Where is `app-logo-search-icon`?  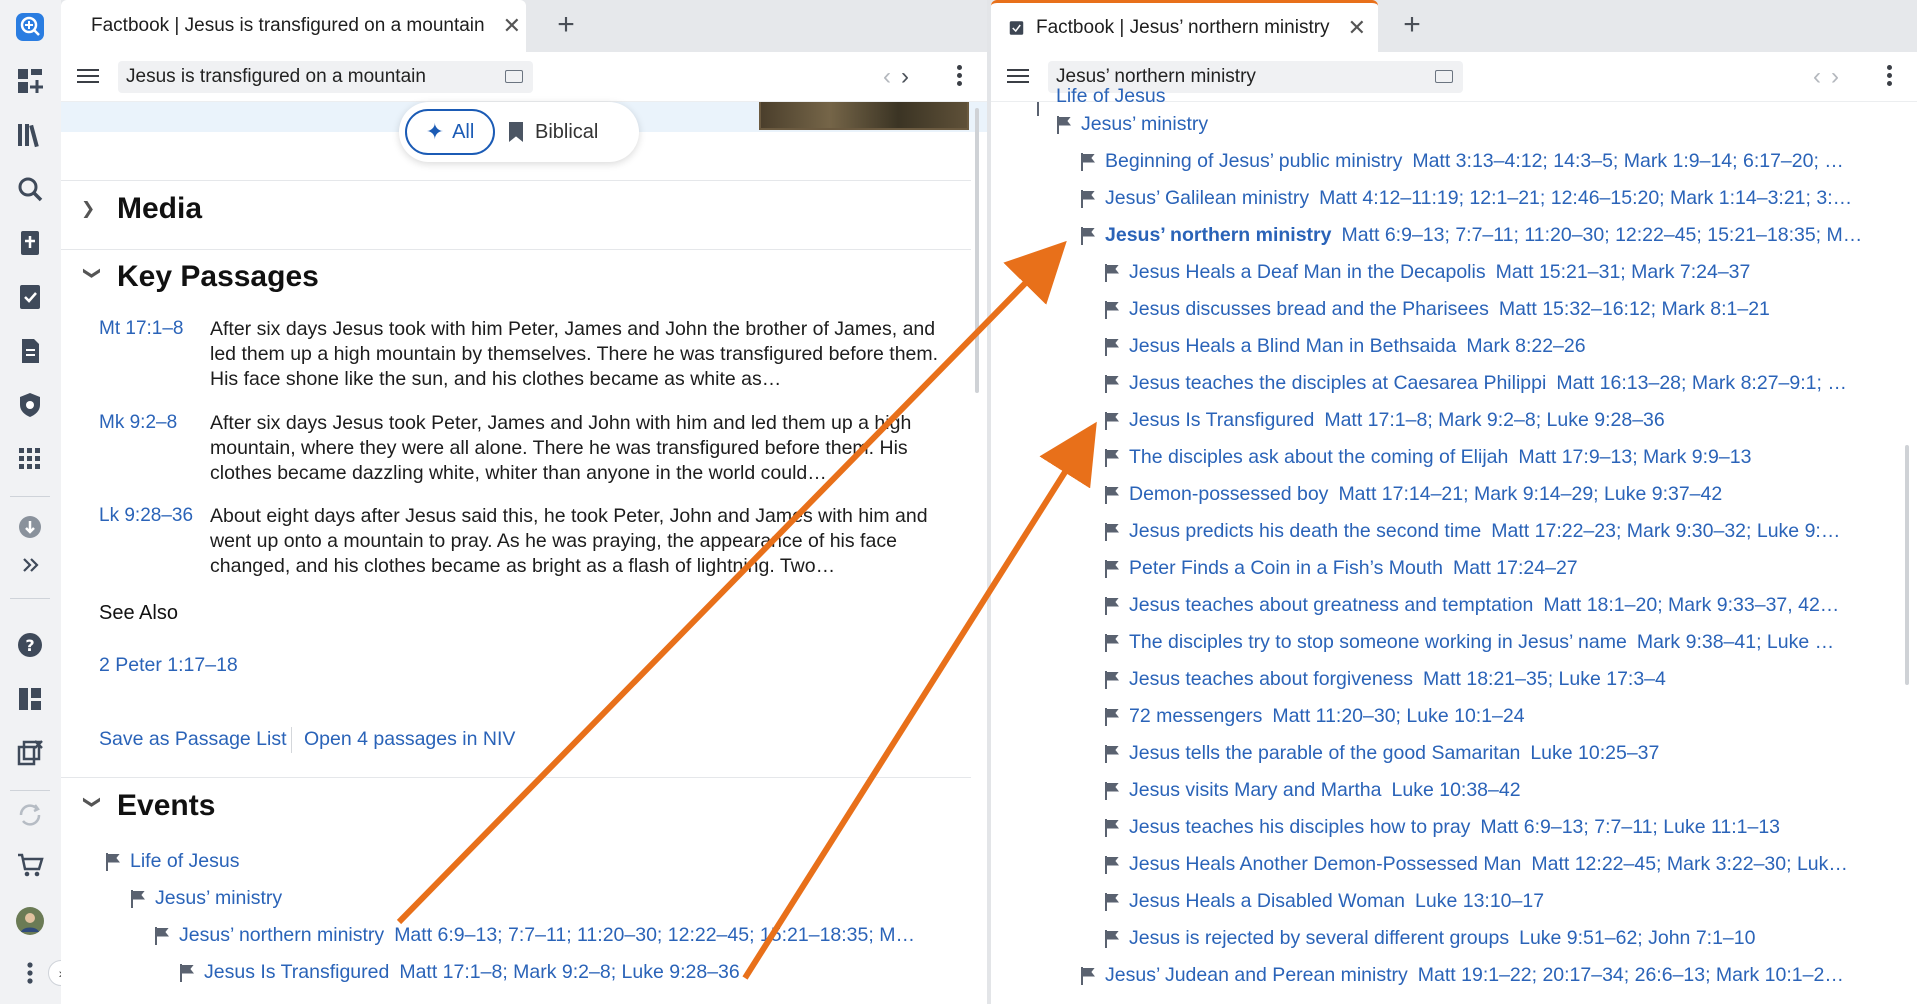 app-logo-search-icon is located at coordinates (30, 27).